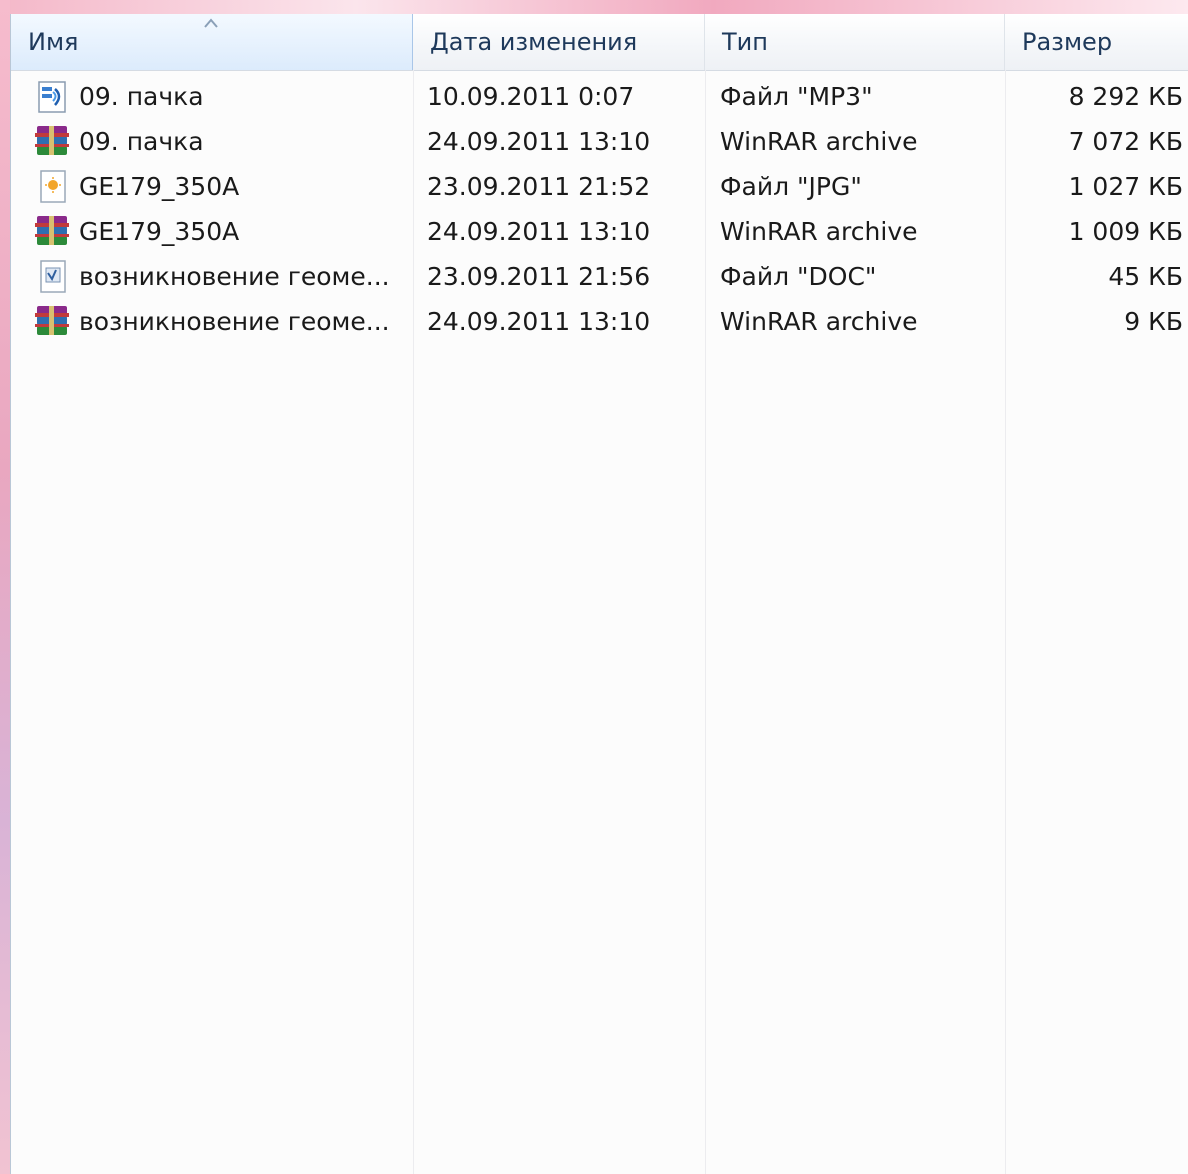  What do you see at coordinates (1125, 96) in the screenshot?
I see `file-size: 8 292 КБ` at bounding box center [1125, 96].